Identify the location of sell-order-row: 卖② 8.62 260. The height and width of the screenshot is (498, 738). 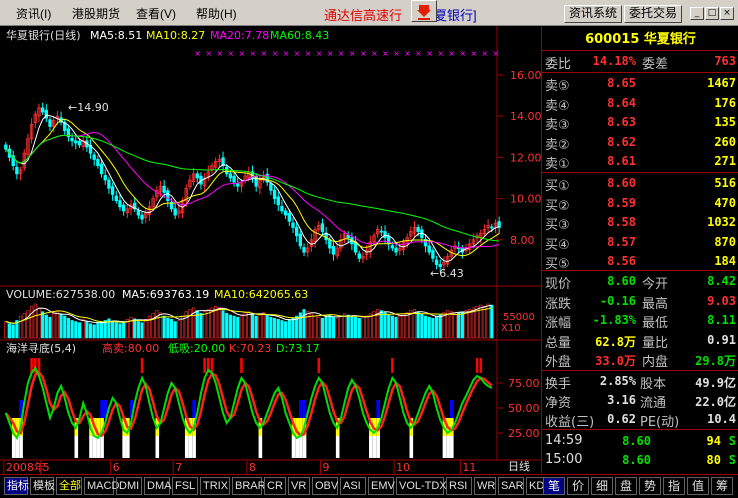
(640, 143).